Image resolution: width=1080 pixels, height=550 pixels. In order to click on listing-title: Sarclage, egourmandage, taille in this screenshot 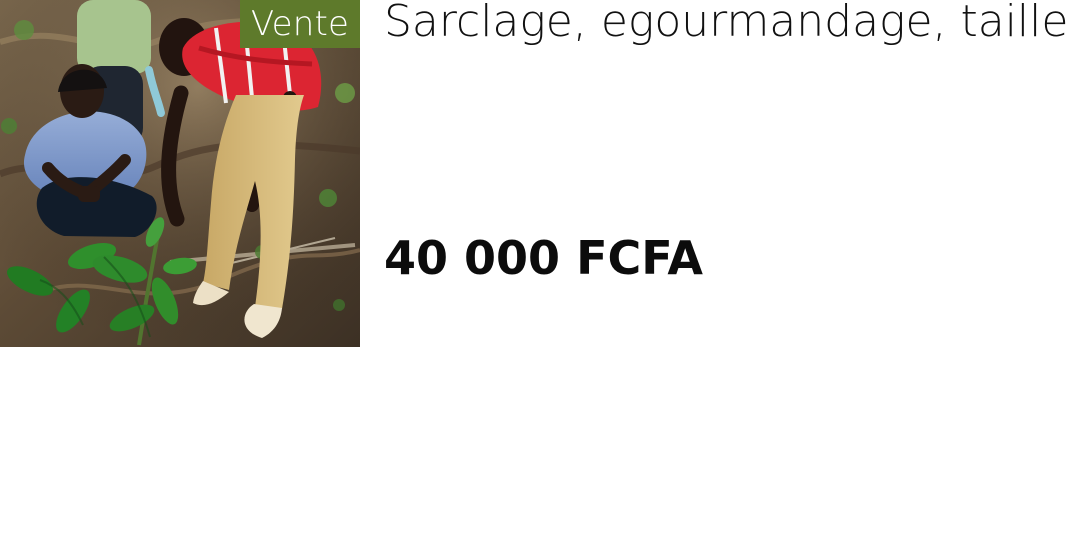, I will do `click(726, 24)`.